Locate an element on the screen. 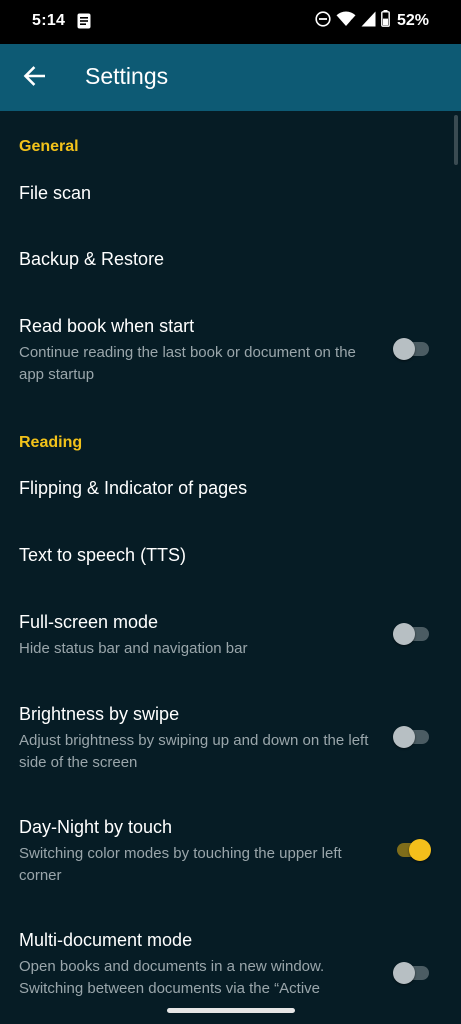  setting-file-scan: File scan is located at coordinates (230, 193).